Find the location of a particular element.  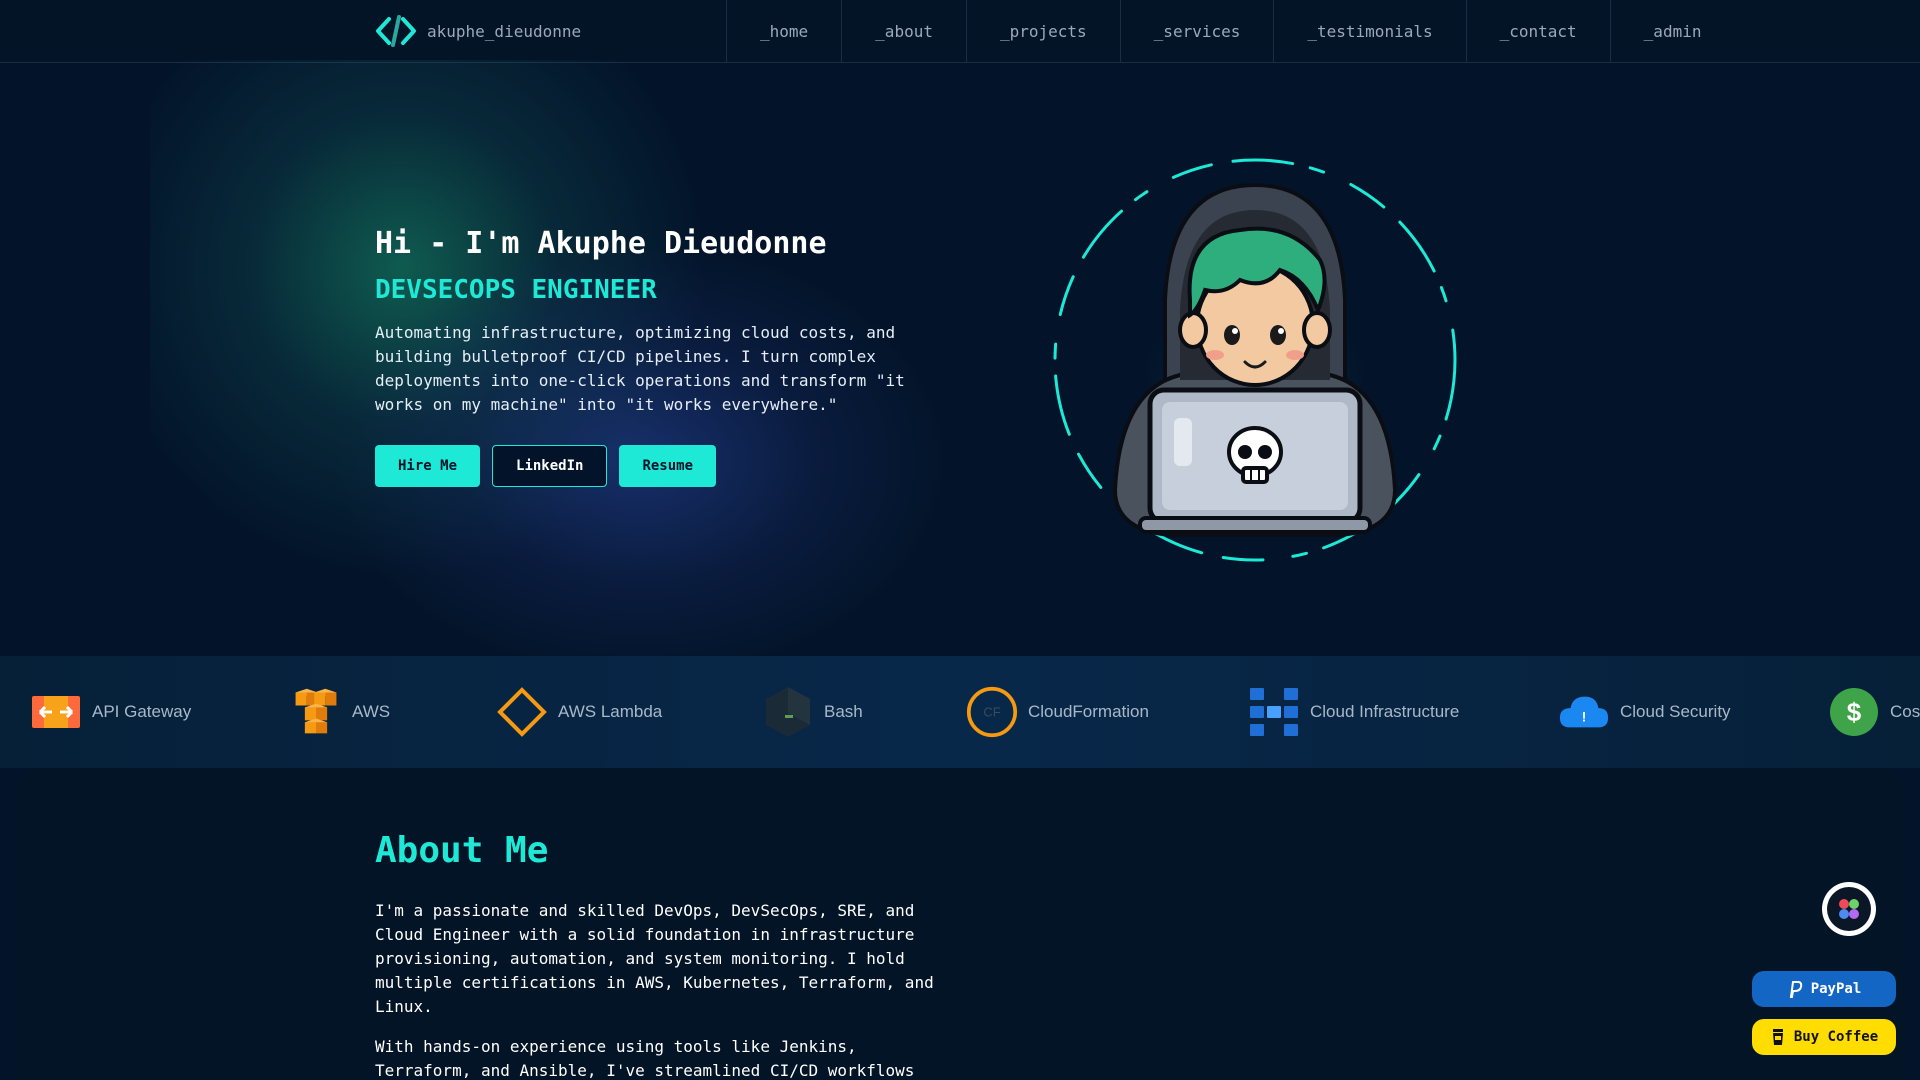

tech-item-aws: AWS is located at coordinates (340, 712).